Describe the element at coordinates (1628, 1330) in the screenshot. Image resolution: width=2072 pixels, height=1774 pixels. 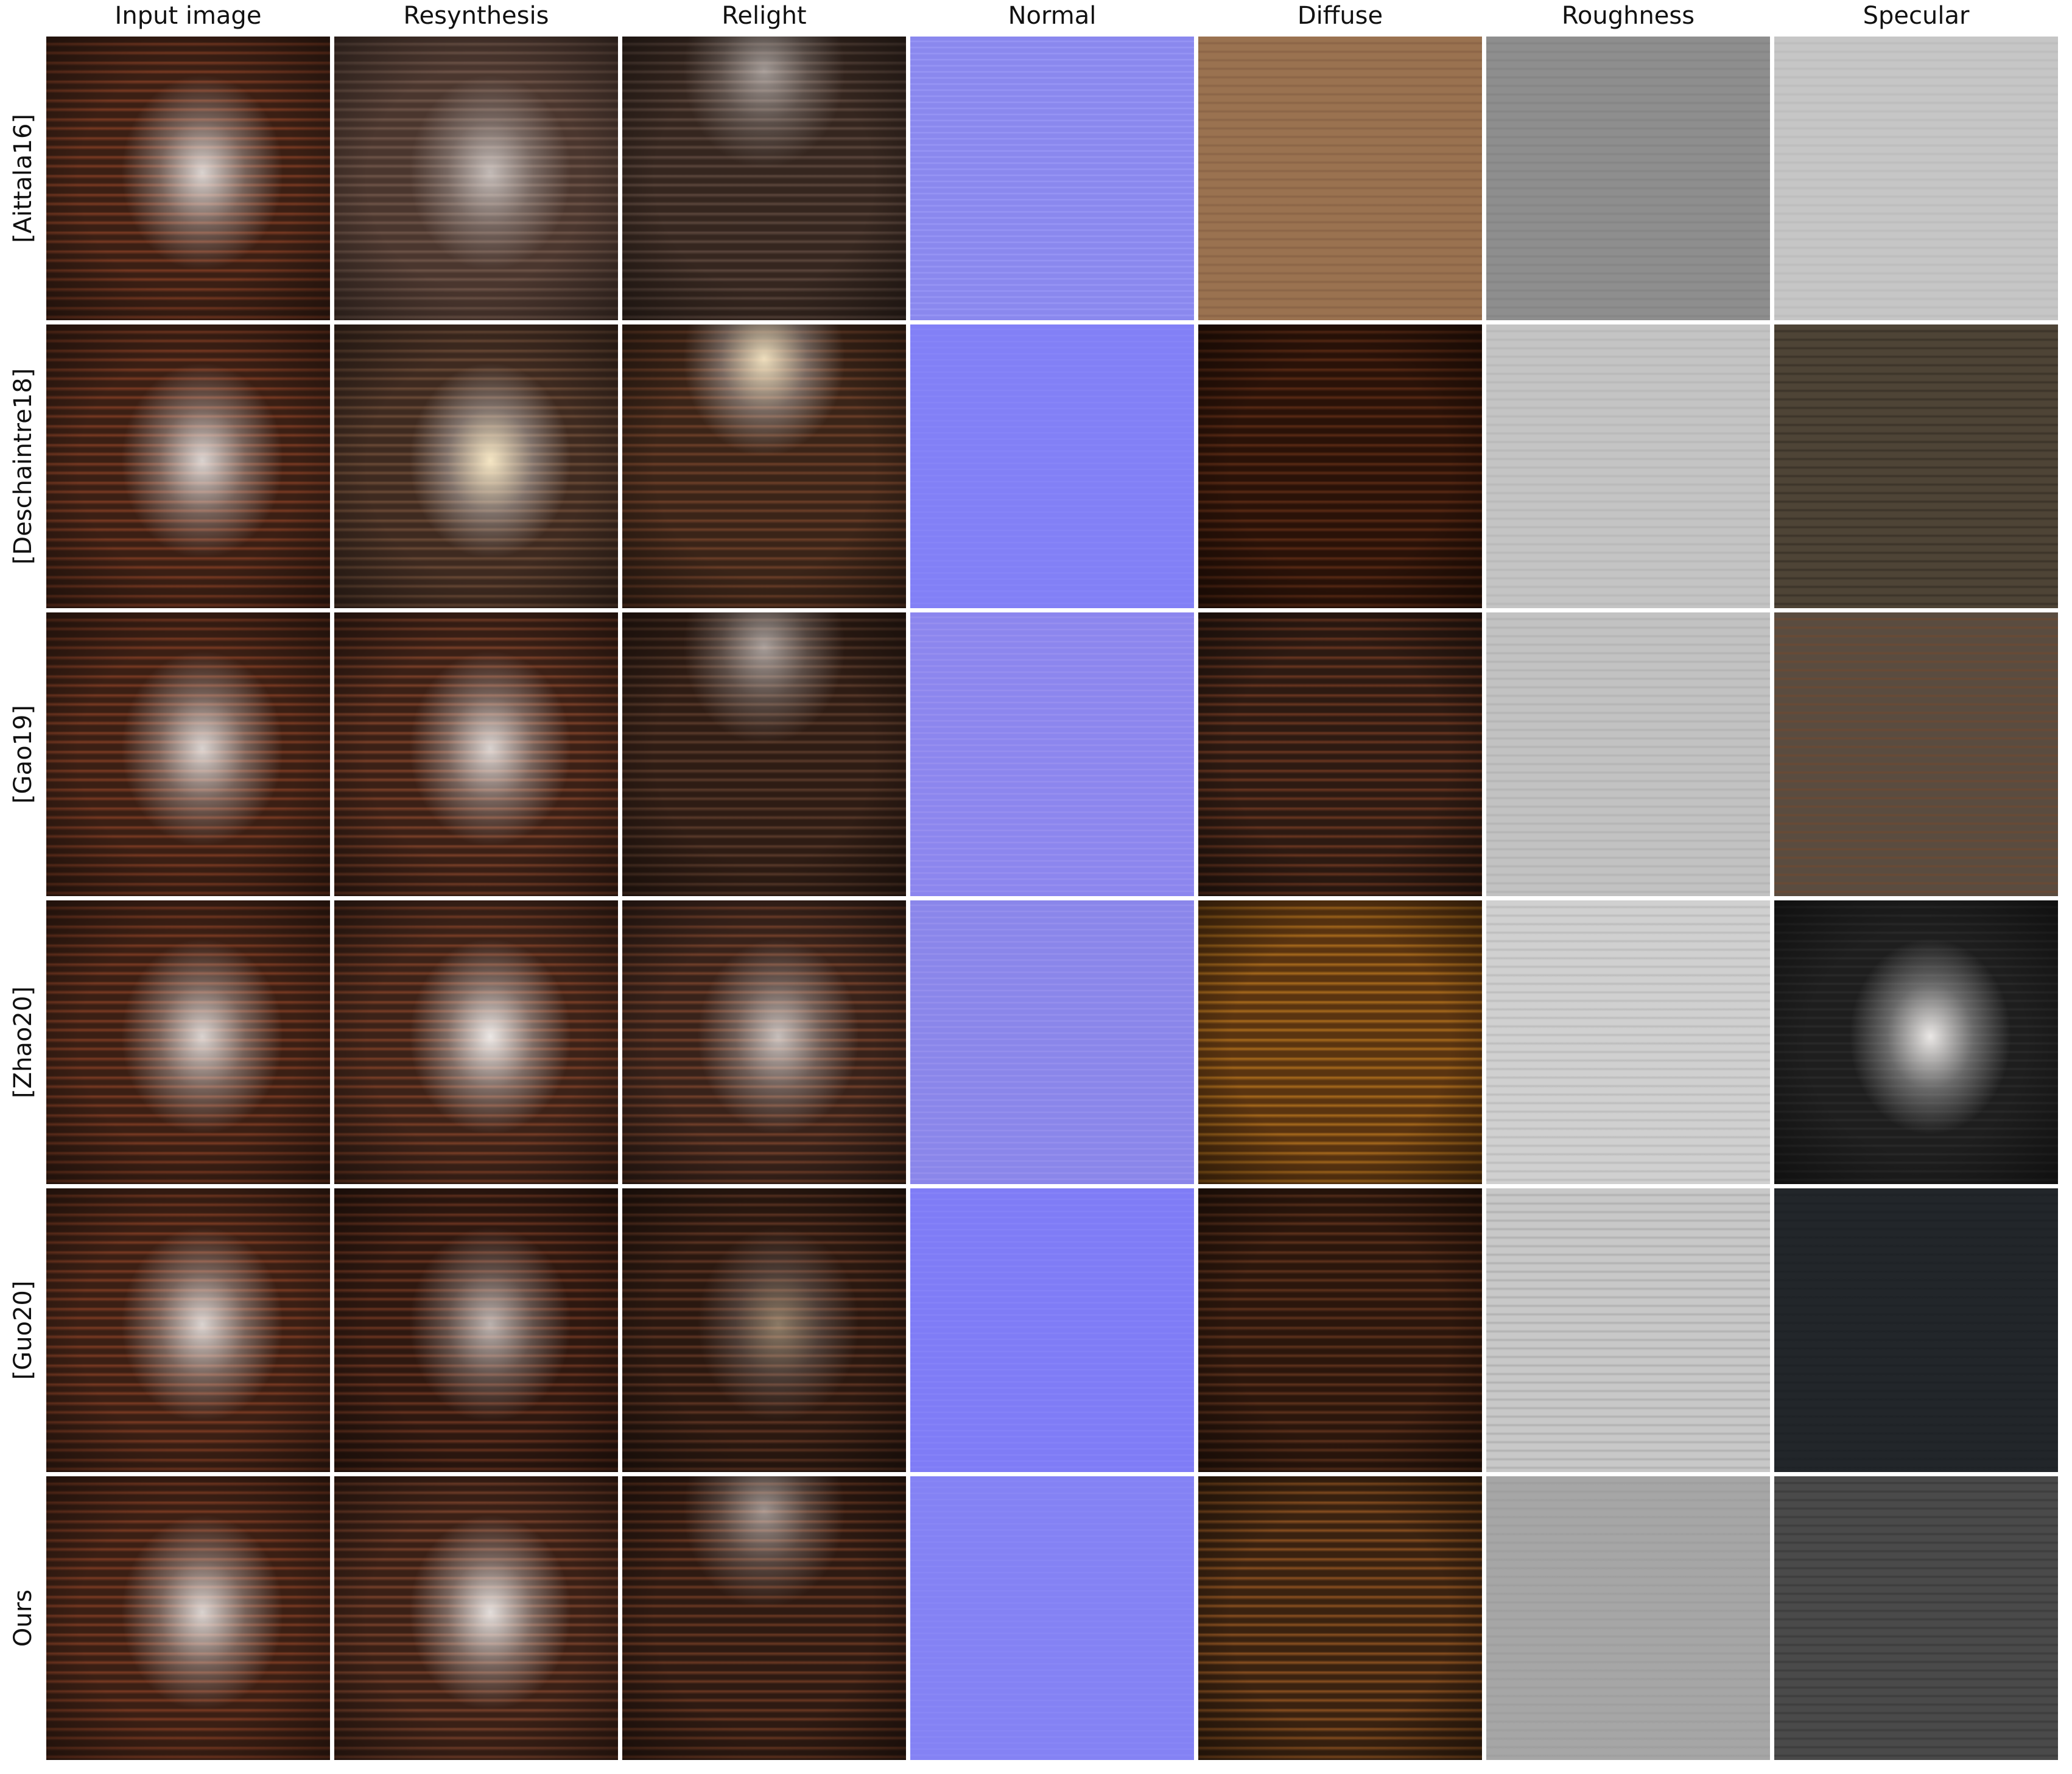
I see `tile-guo20-roughness` at that location.